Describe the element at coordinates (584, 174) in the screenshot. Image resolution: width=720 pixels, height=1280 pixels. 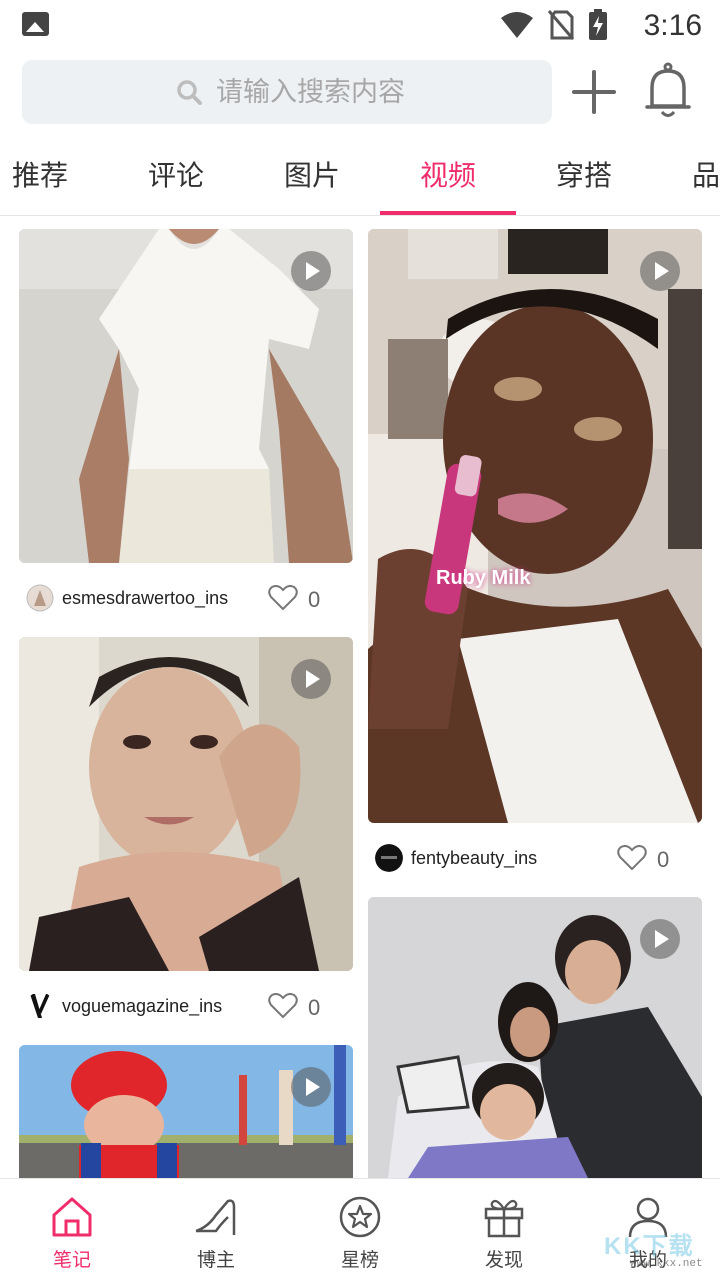
I see `tab-outfits: 穿搭` at that location.